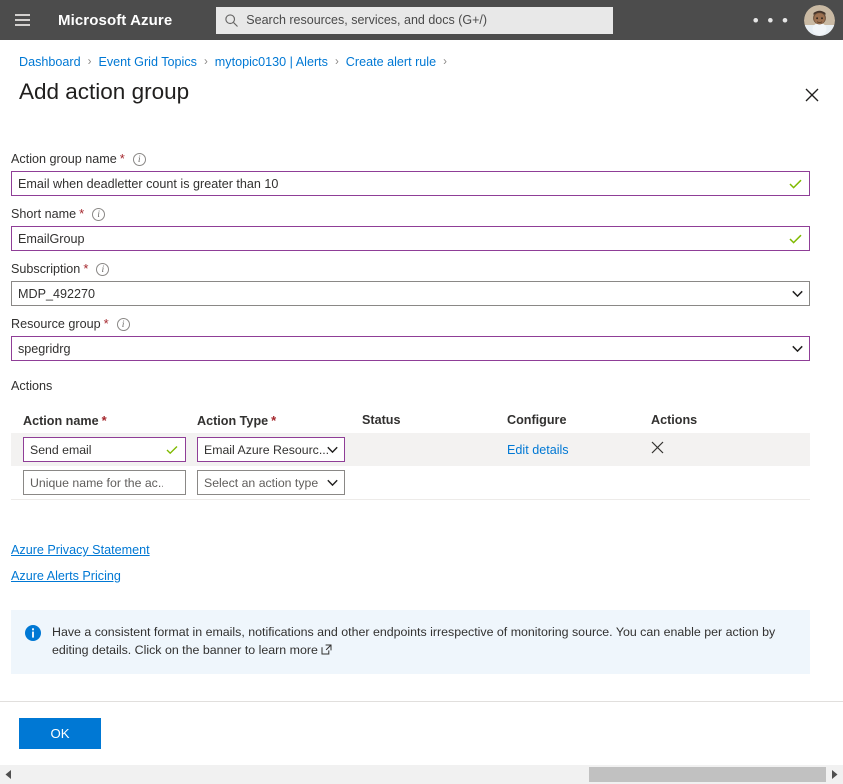 The height and width of the screenshot is (784, 843). What do you see at coordinates (707, 774) in the screenshot?
I see `scrollbar-thumb` at bounding box center [707, 774].